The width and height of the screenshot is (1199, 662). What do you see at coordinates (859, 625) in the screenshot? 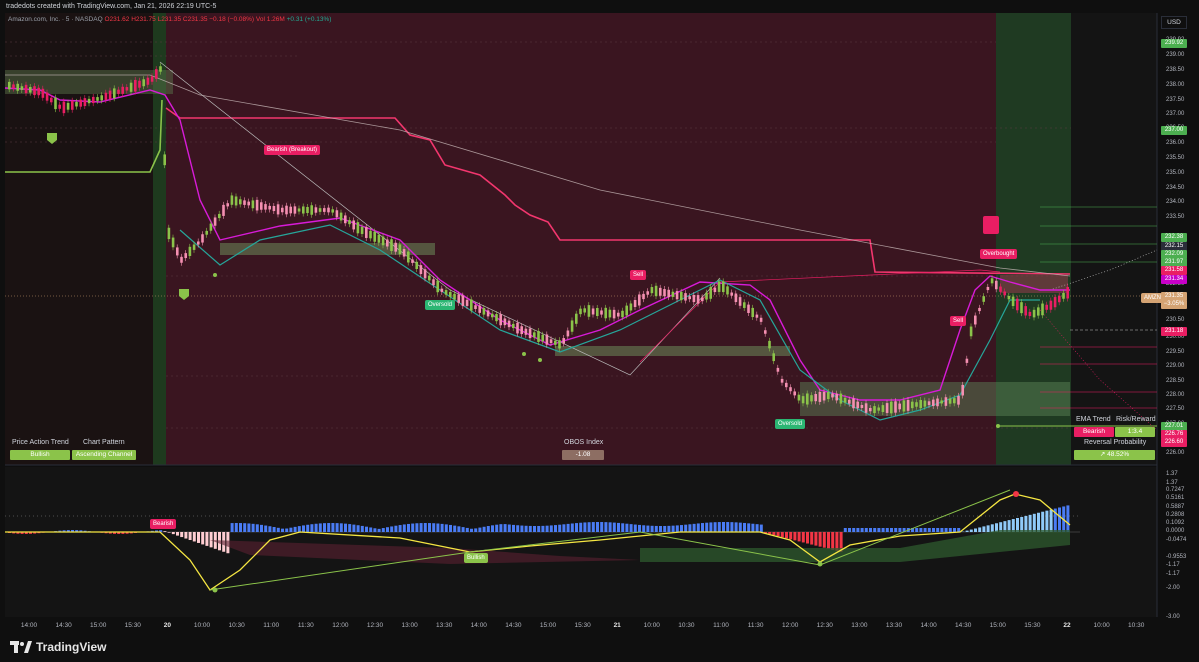
I see `time-axis-label: 13:00` at bounding box center [859, 625].